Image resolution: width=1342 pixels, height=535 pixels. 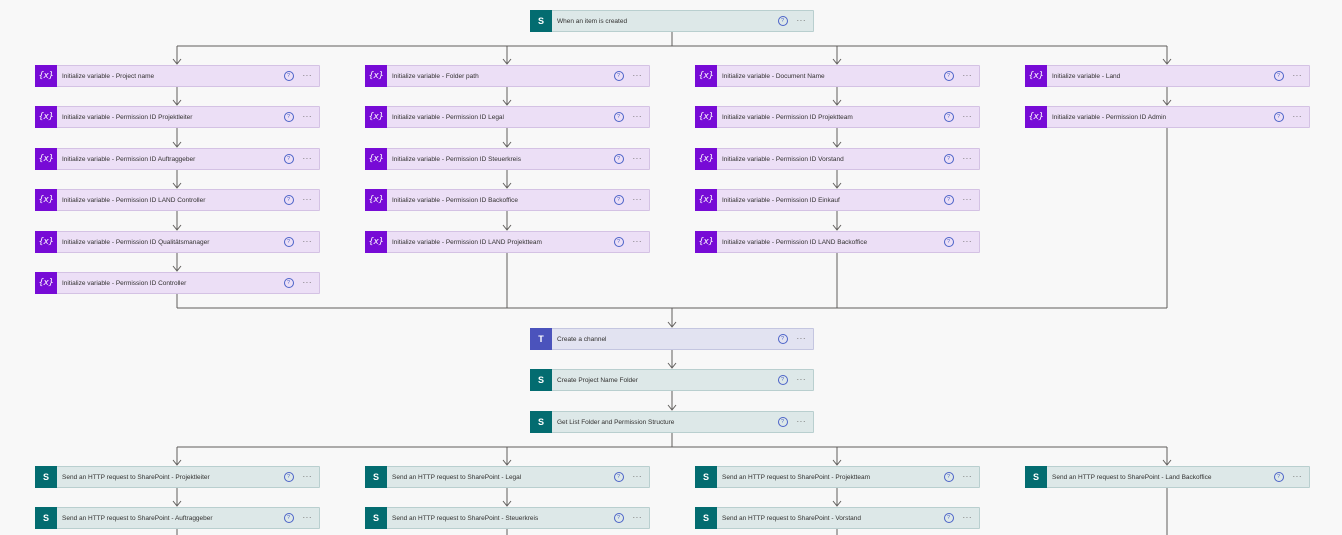 I want to click on trigger-when-an-item-is-created: S When an item is created? ···, so click(x=672, y=21).